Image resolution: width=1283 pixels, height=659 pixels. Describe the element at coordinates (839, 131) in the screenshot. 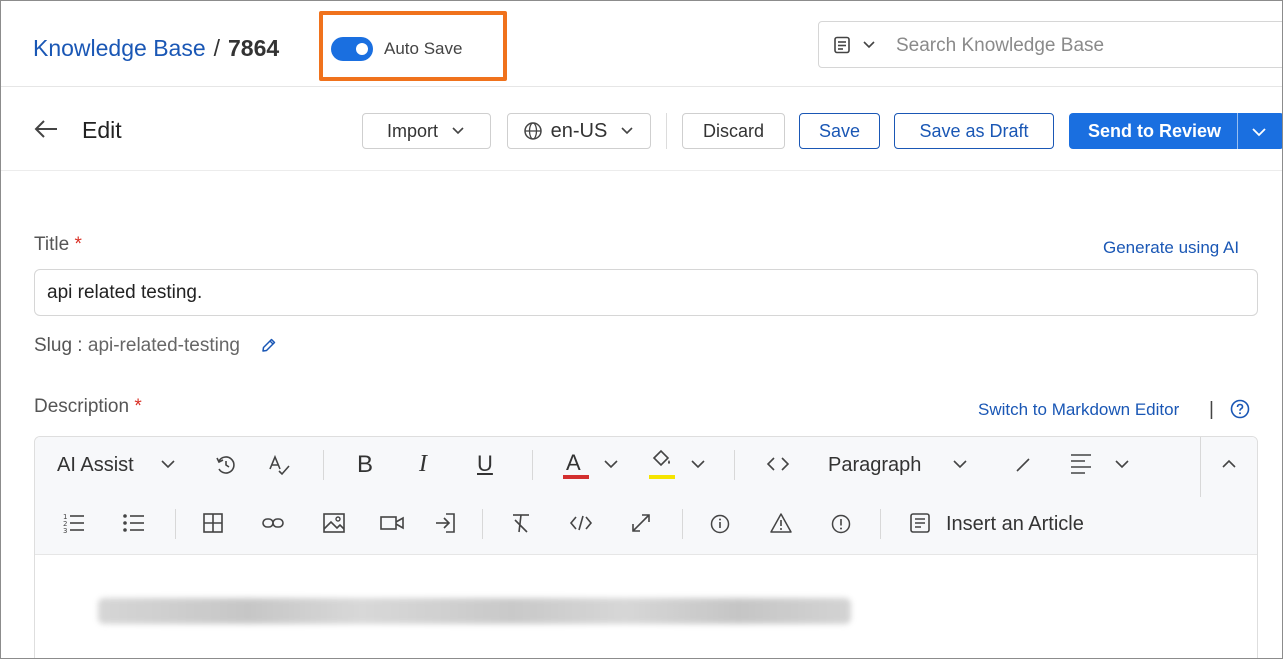

I see `save-button: Save` at that location.